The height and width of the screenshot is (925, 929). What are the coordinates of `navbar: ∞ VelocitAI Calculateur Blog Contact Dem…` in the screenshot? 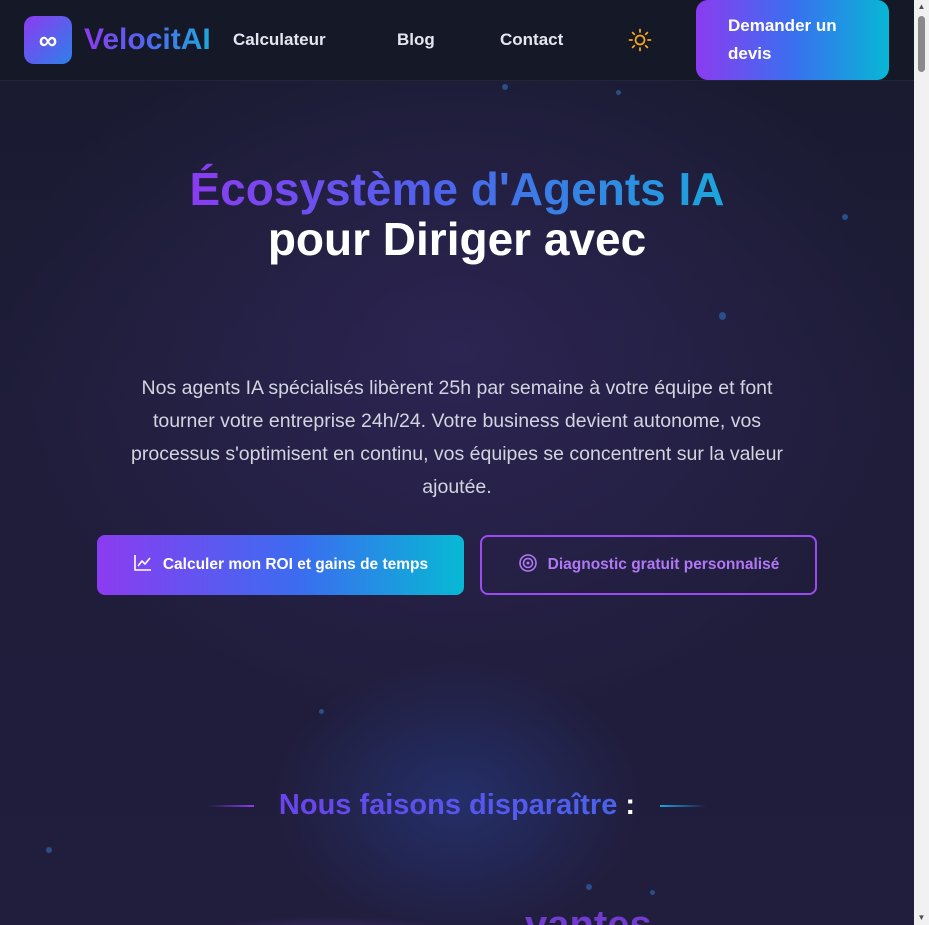 It's located at (457, 40).